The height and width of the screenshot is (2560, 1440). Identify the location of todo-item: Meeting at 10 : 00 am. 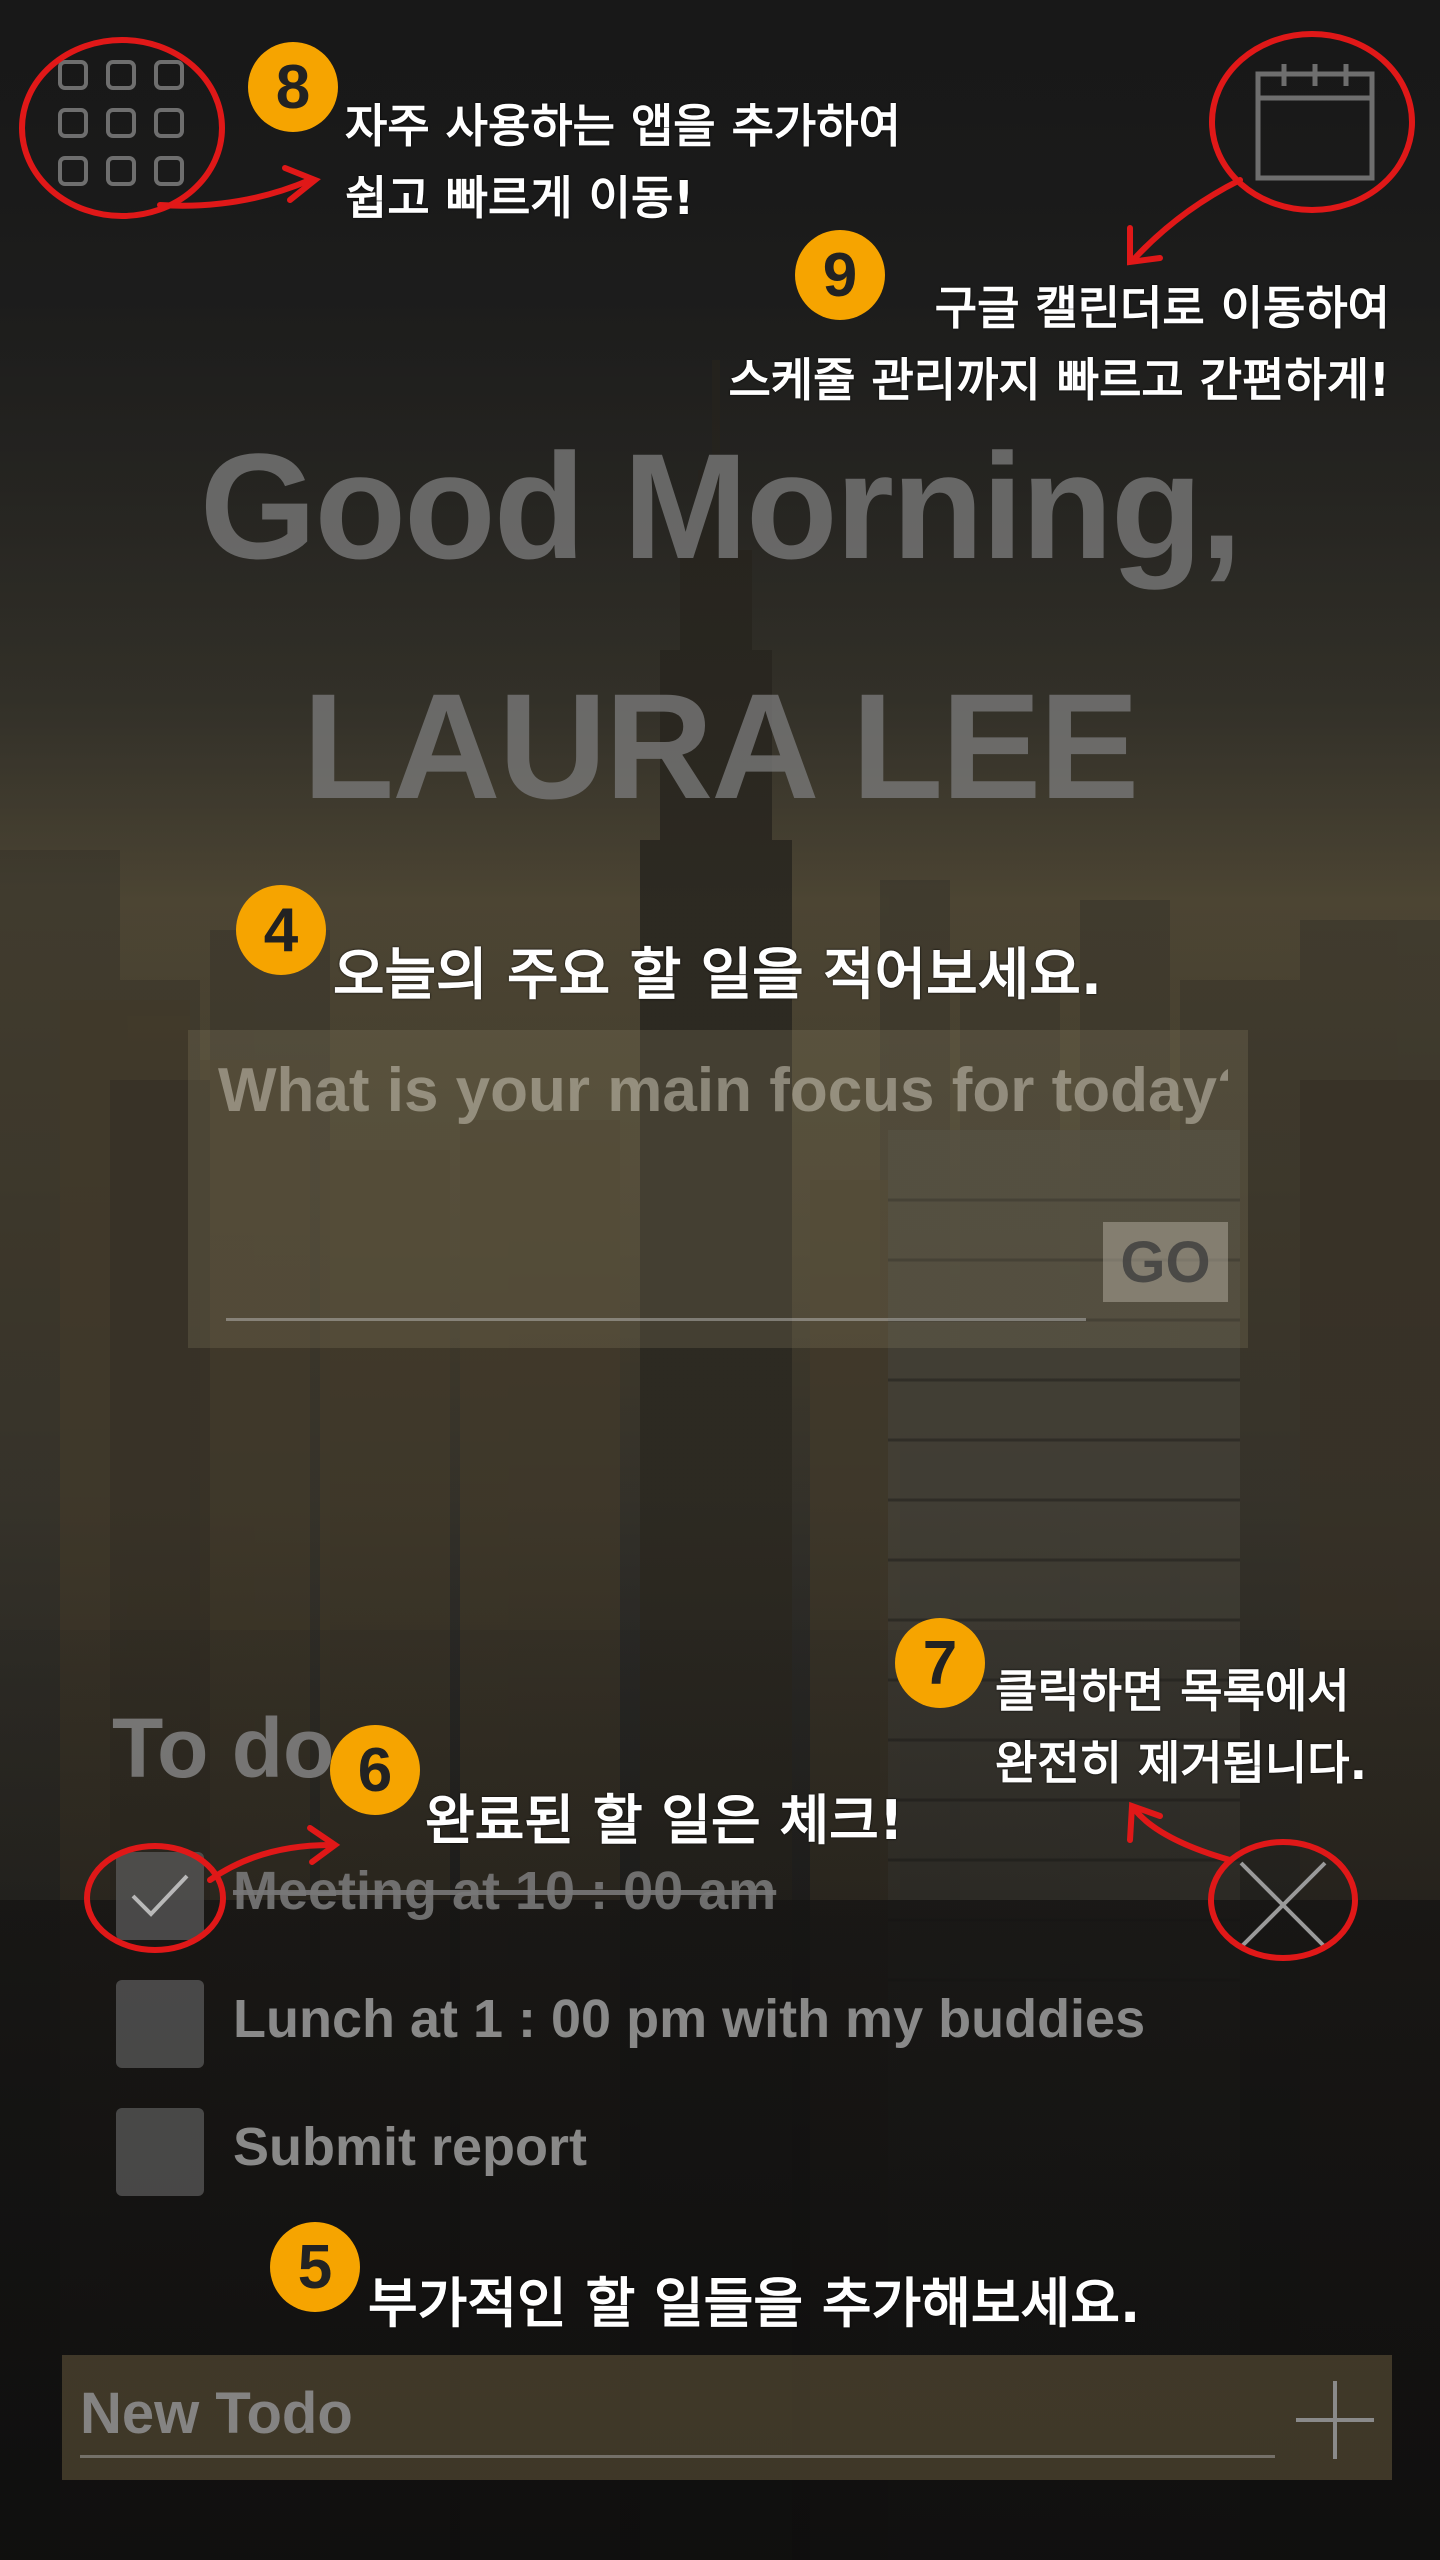
(616, 1896).